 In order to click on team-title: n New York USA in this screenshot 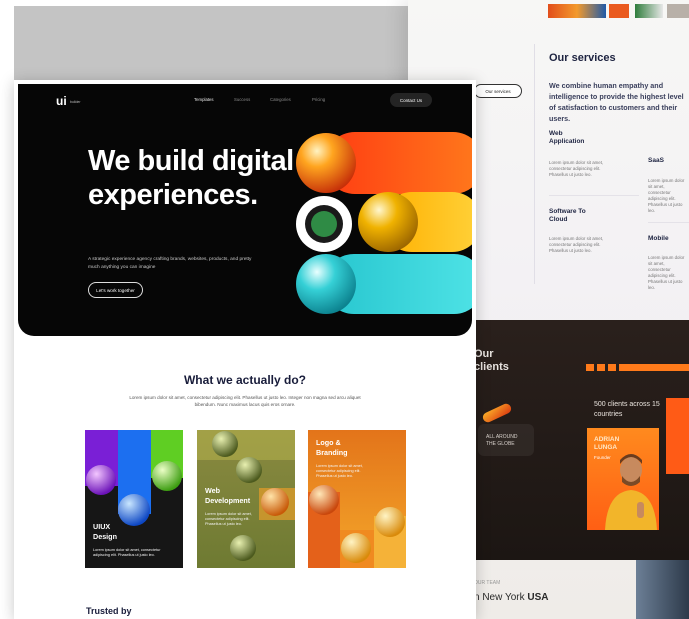, I will do `click(511, 597)`.